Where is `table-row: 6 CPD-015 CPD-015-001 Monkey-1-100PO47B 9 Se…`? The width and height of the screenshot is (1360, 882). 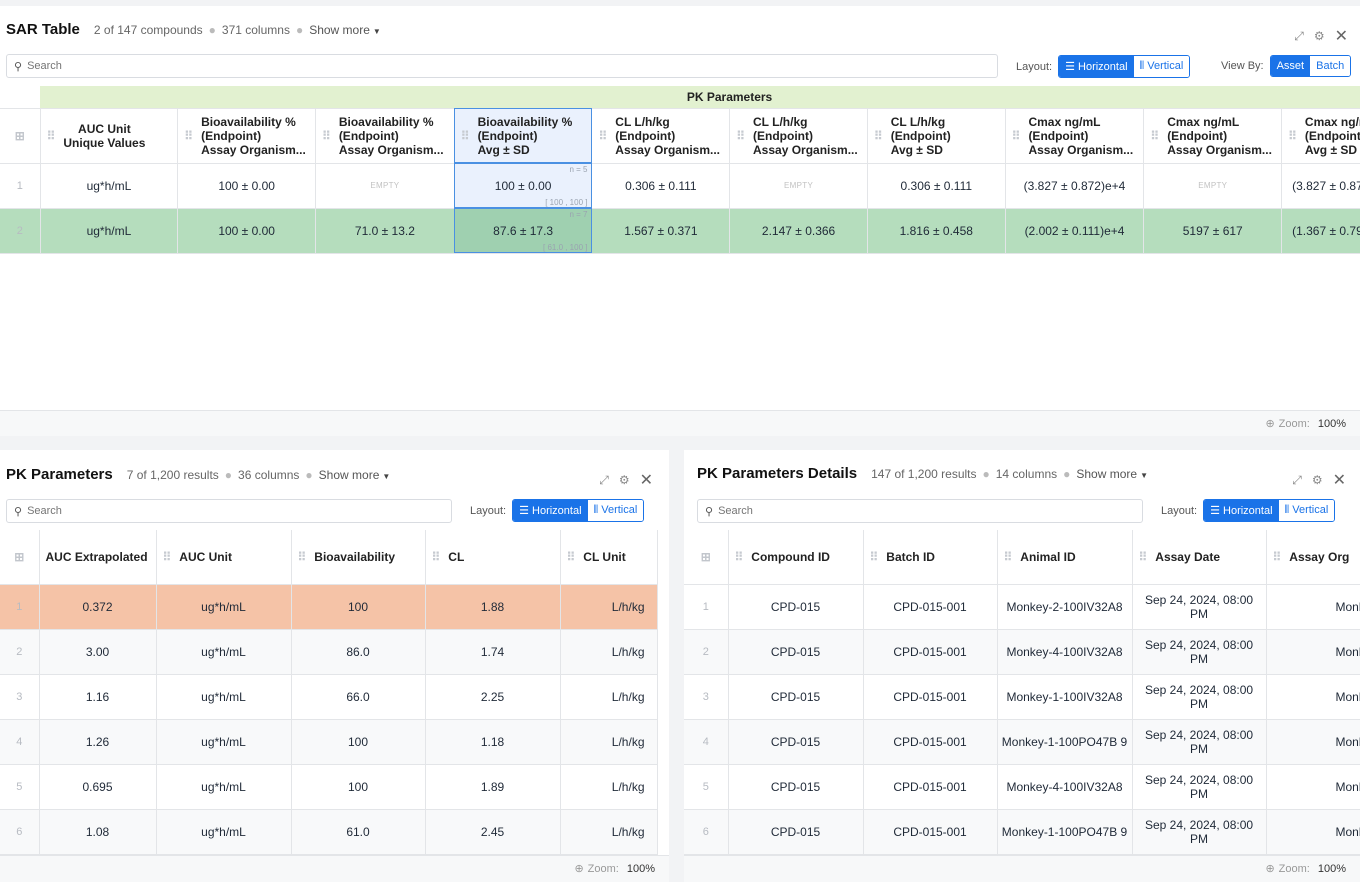 table-row: 6 CPD-015 CPD-015-001 Monkey-1-100PO47B 9 Se… is located at coordinates (1022, 832).